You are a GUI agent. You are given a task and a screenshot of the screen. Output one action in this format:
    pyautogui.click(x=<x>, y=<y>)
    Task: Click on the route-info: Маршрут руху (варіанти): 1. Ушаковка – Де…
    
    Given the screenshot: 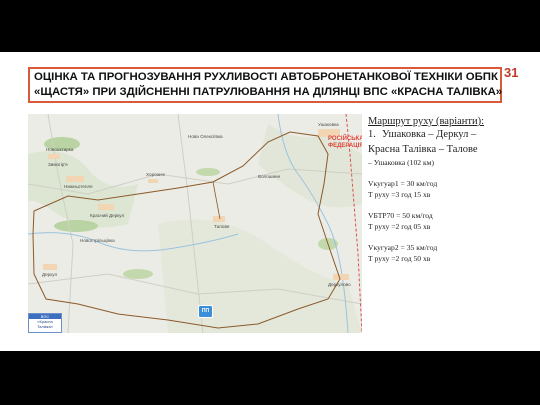 What is the action you would take?
    pyautogui.click(x=452, y=190)
    